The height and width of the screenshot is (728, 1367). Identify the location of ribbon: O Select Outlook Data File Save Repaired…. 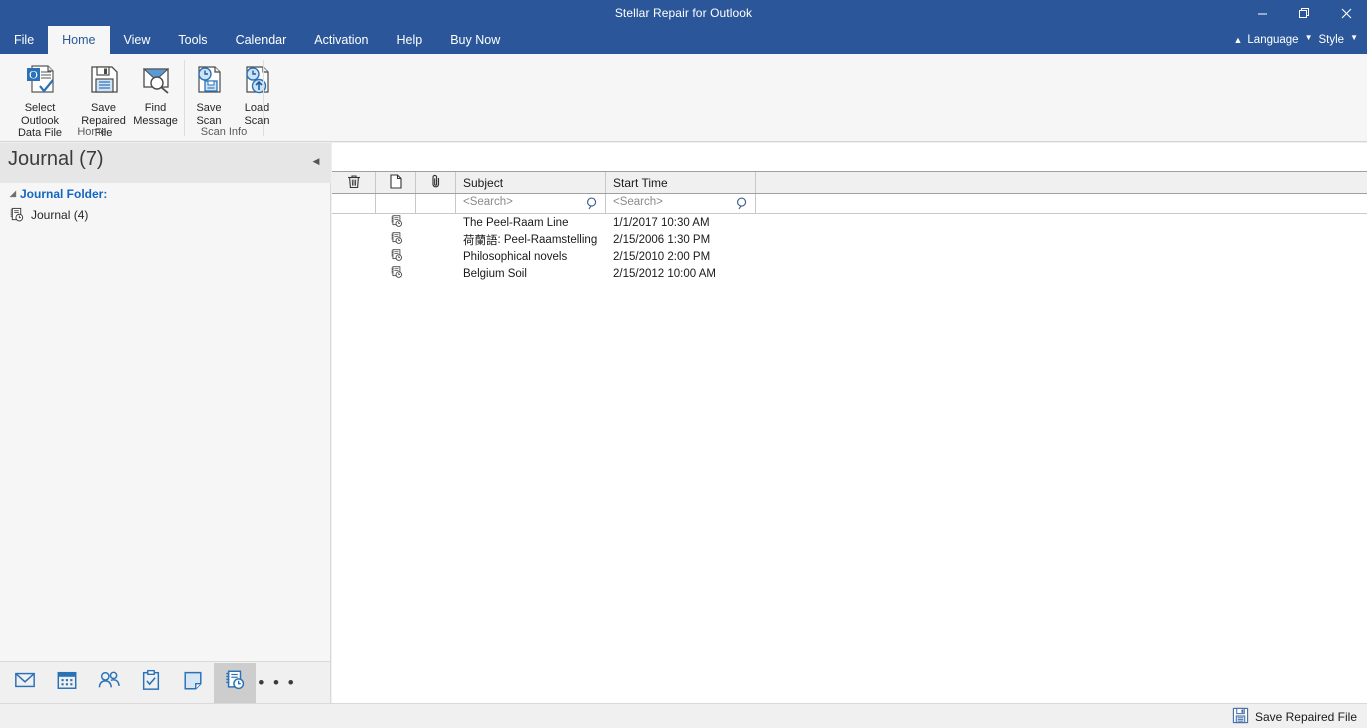
(683, 98).